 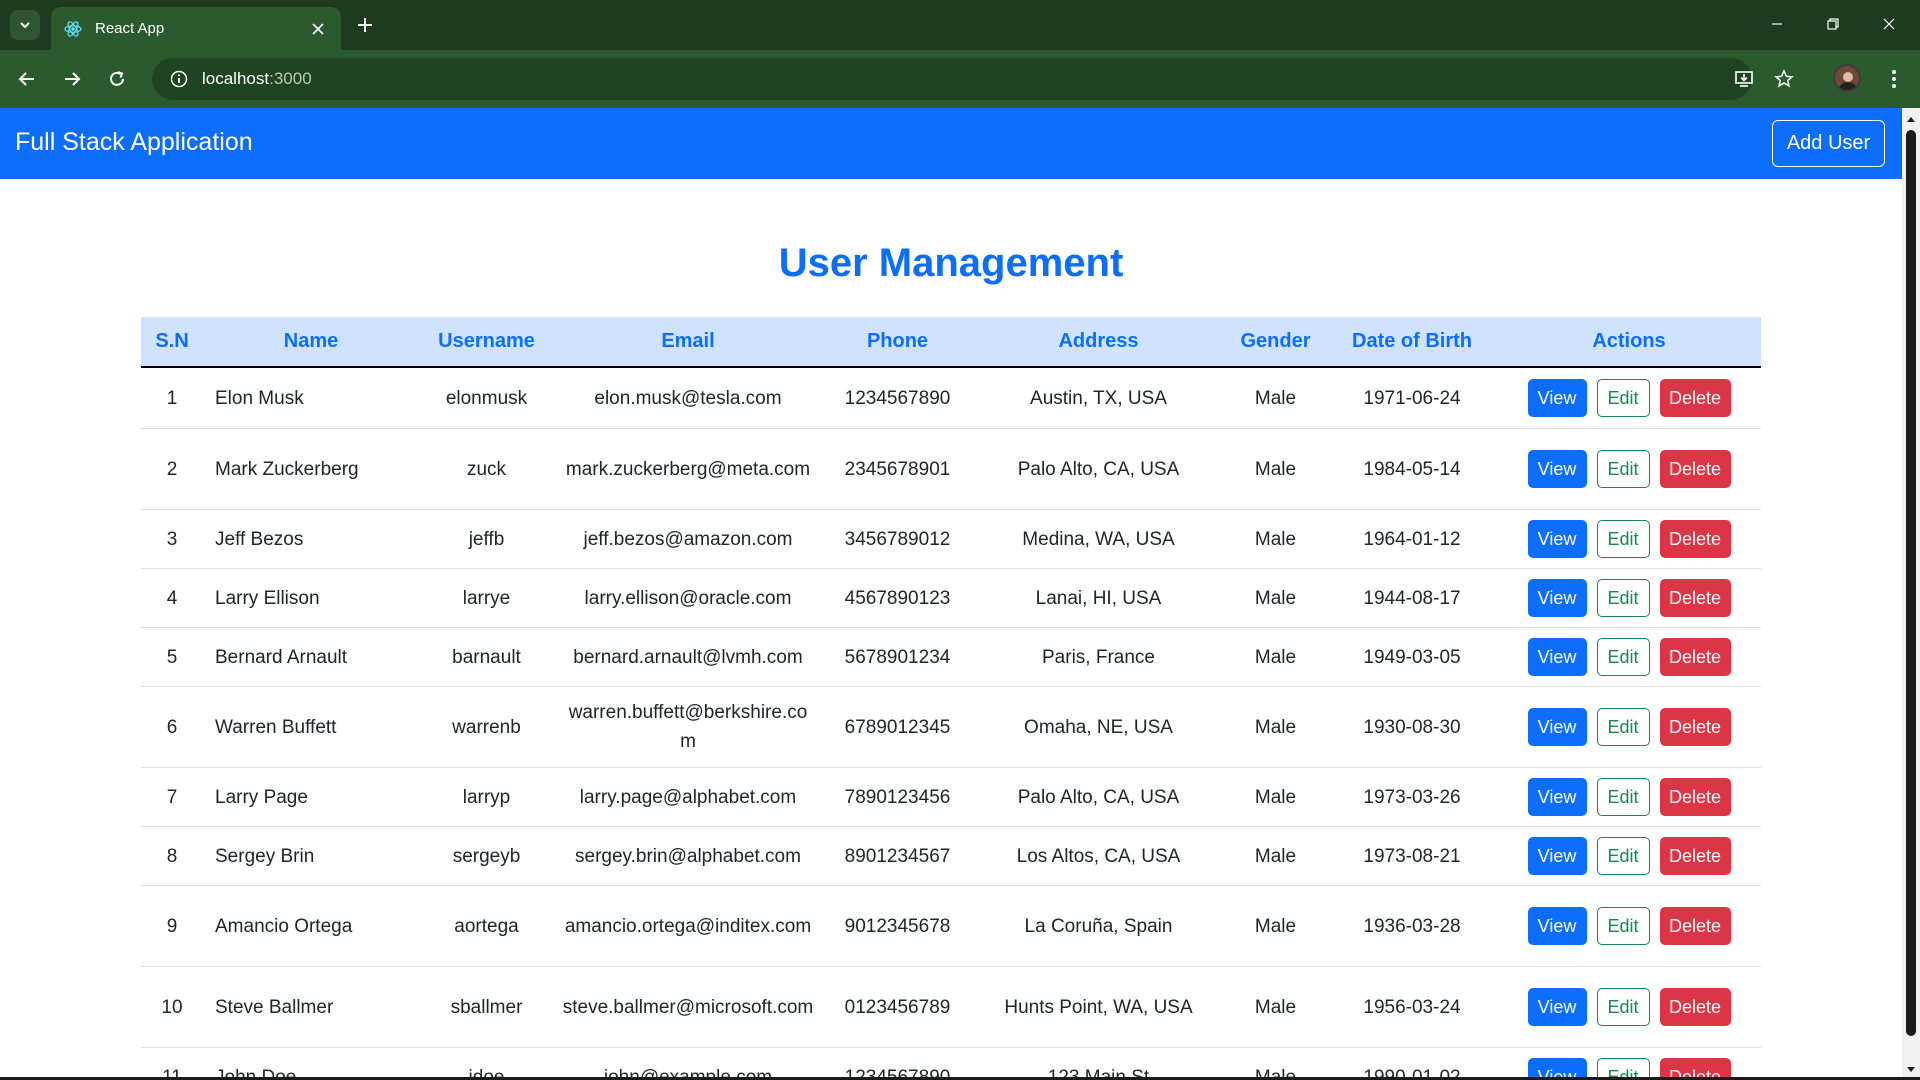 What do you see at coordinates (1911, 118) in the screenshot?
I see `scroll-up-icon` at bounding box center [1911, 118].